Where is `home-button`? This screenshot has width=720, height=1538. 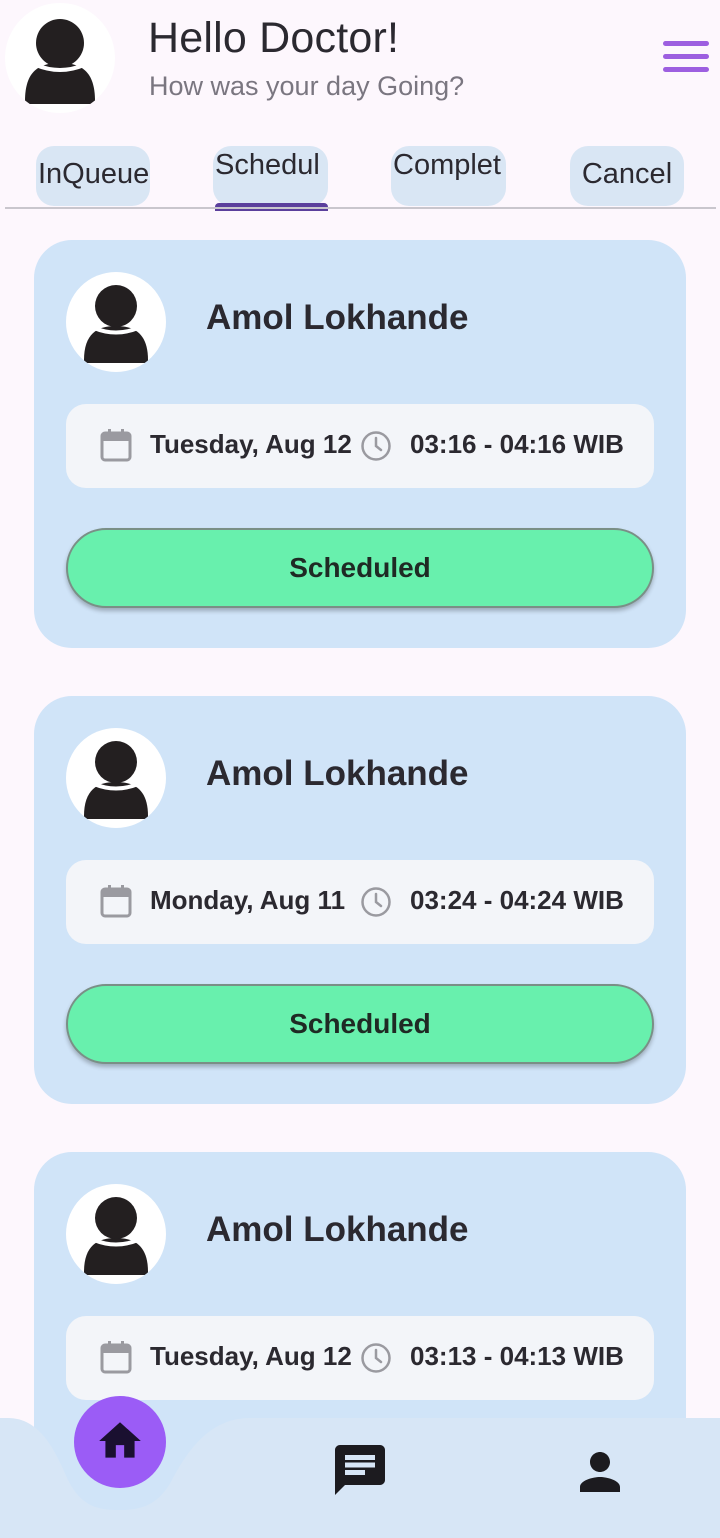 home-button is located at coordinates (120, 1442).